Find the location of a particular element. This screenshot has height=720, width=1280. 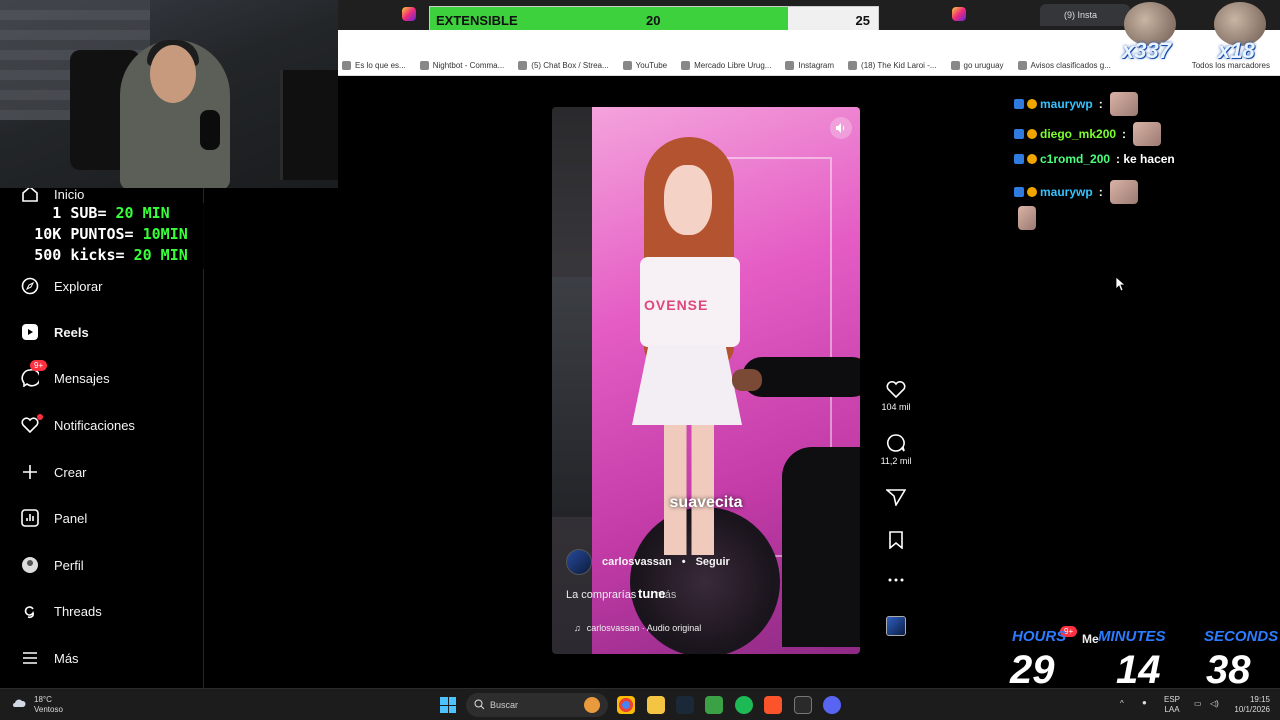

sidebar-item-threads: Threads is located at coordinates (61, 611).